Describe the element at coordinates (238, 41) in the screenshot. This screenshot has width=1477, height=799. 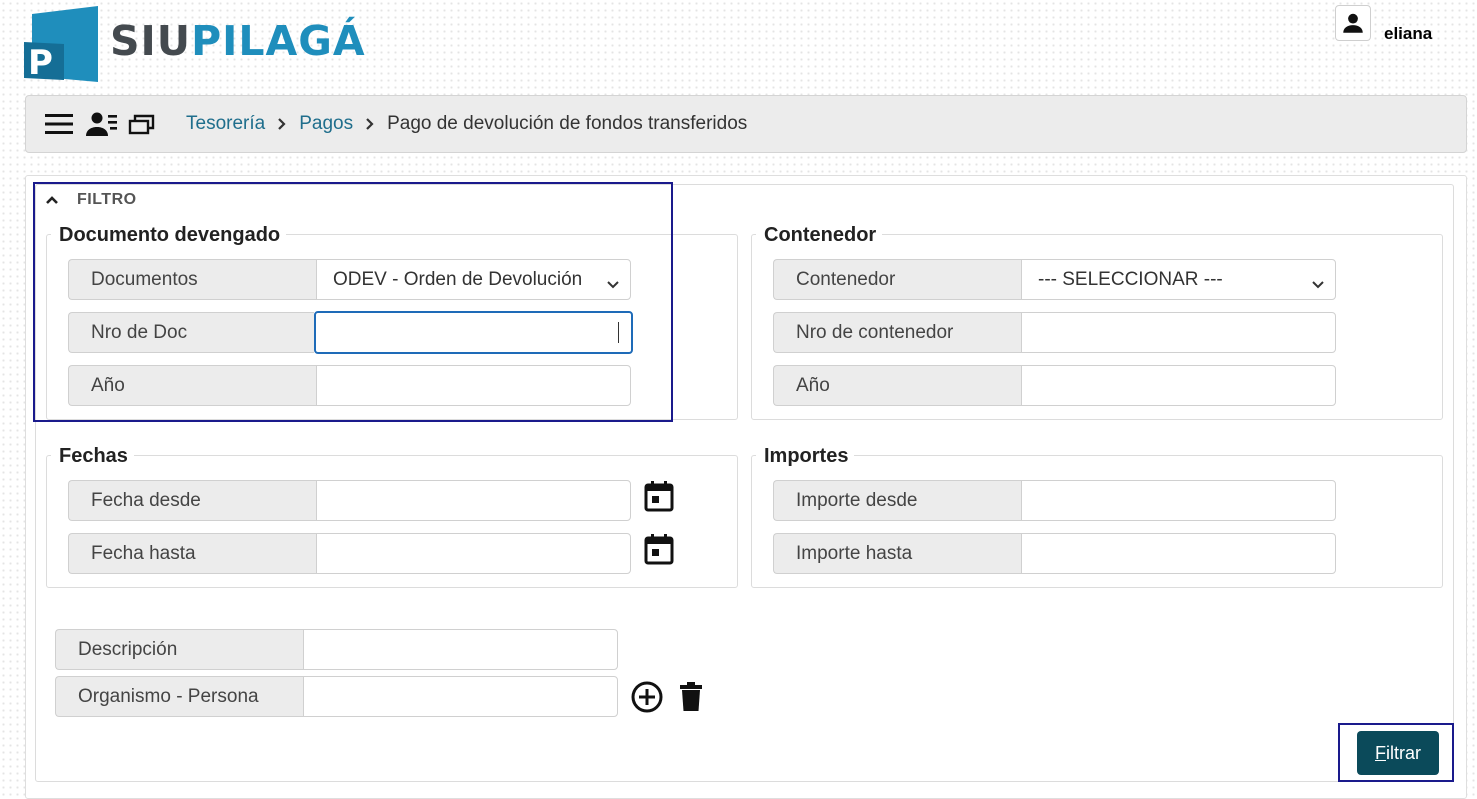
I see `logo-wordmark: SIUPILAGÁ` at that location.